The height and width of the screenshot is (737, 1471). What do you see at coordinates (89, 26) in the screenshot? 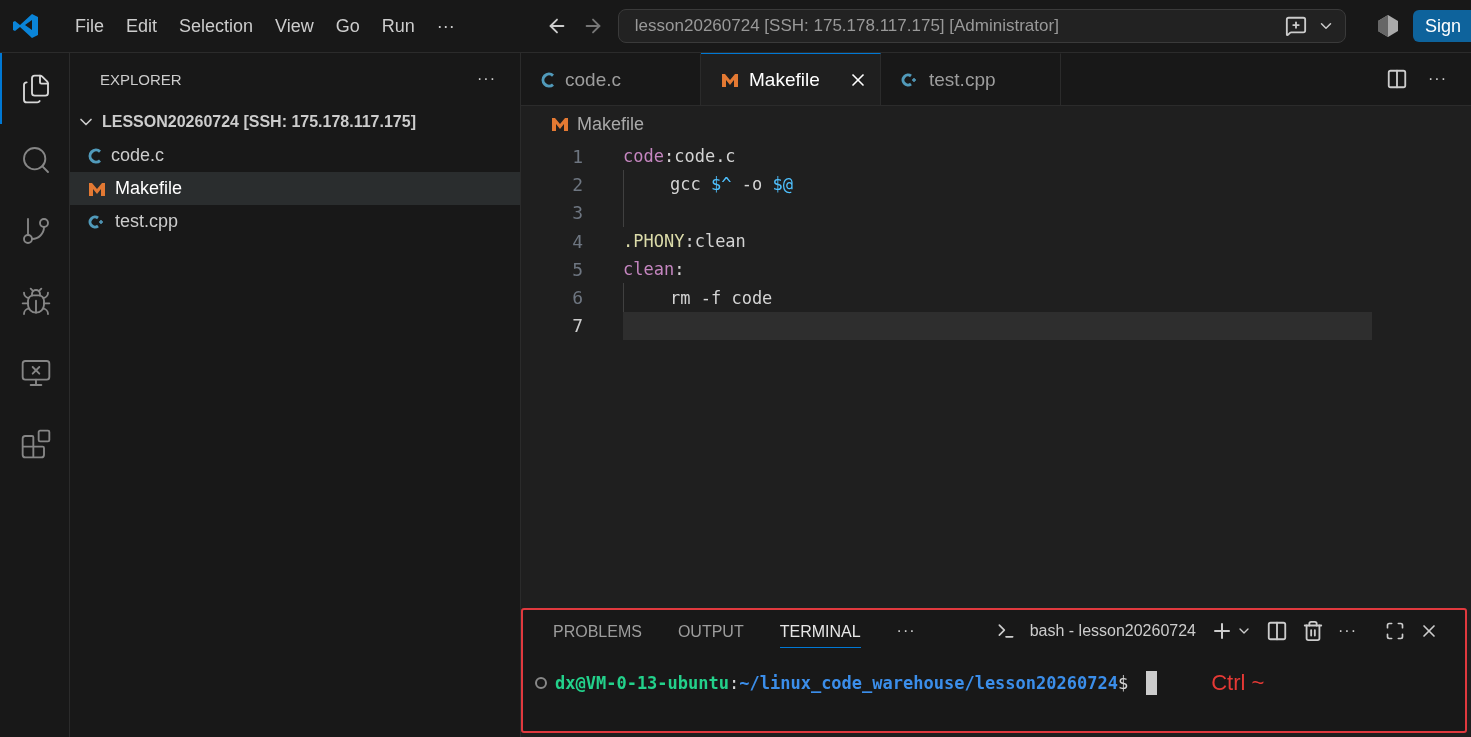
I see `menu-item: File` at bounding box center [89, 26].